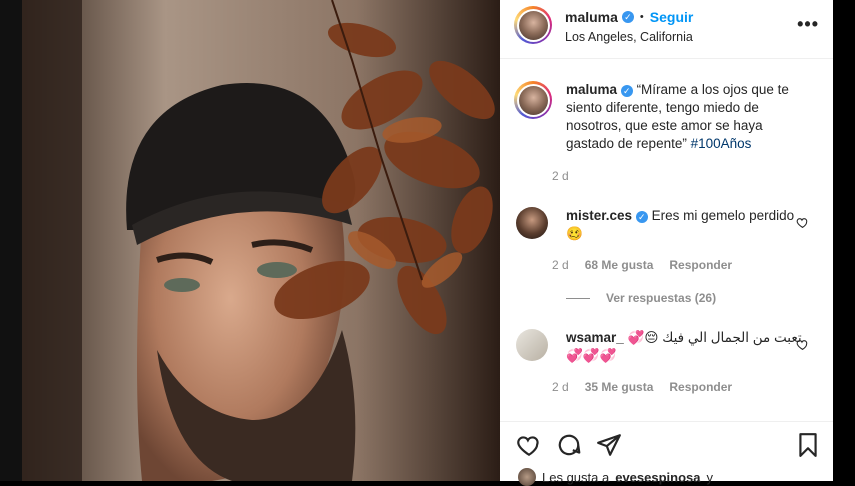 Image resolution: width=855 pixels, height=486 pixels. I want to click on likes-prefix: Les gusta a, so click(576, 477).